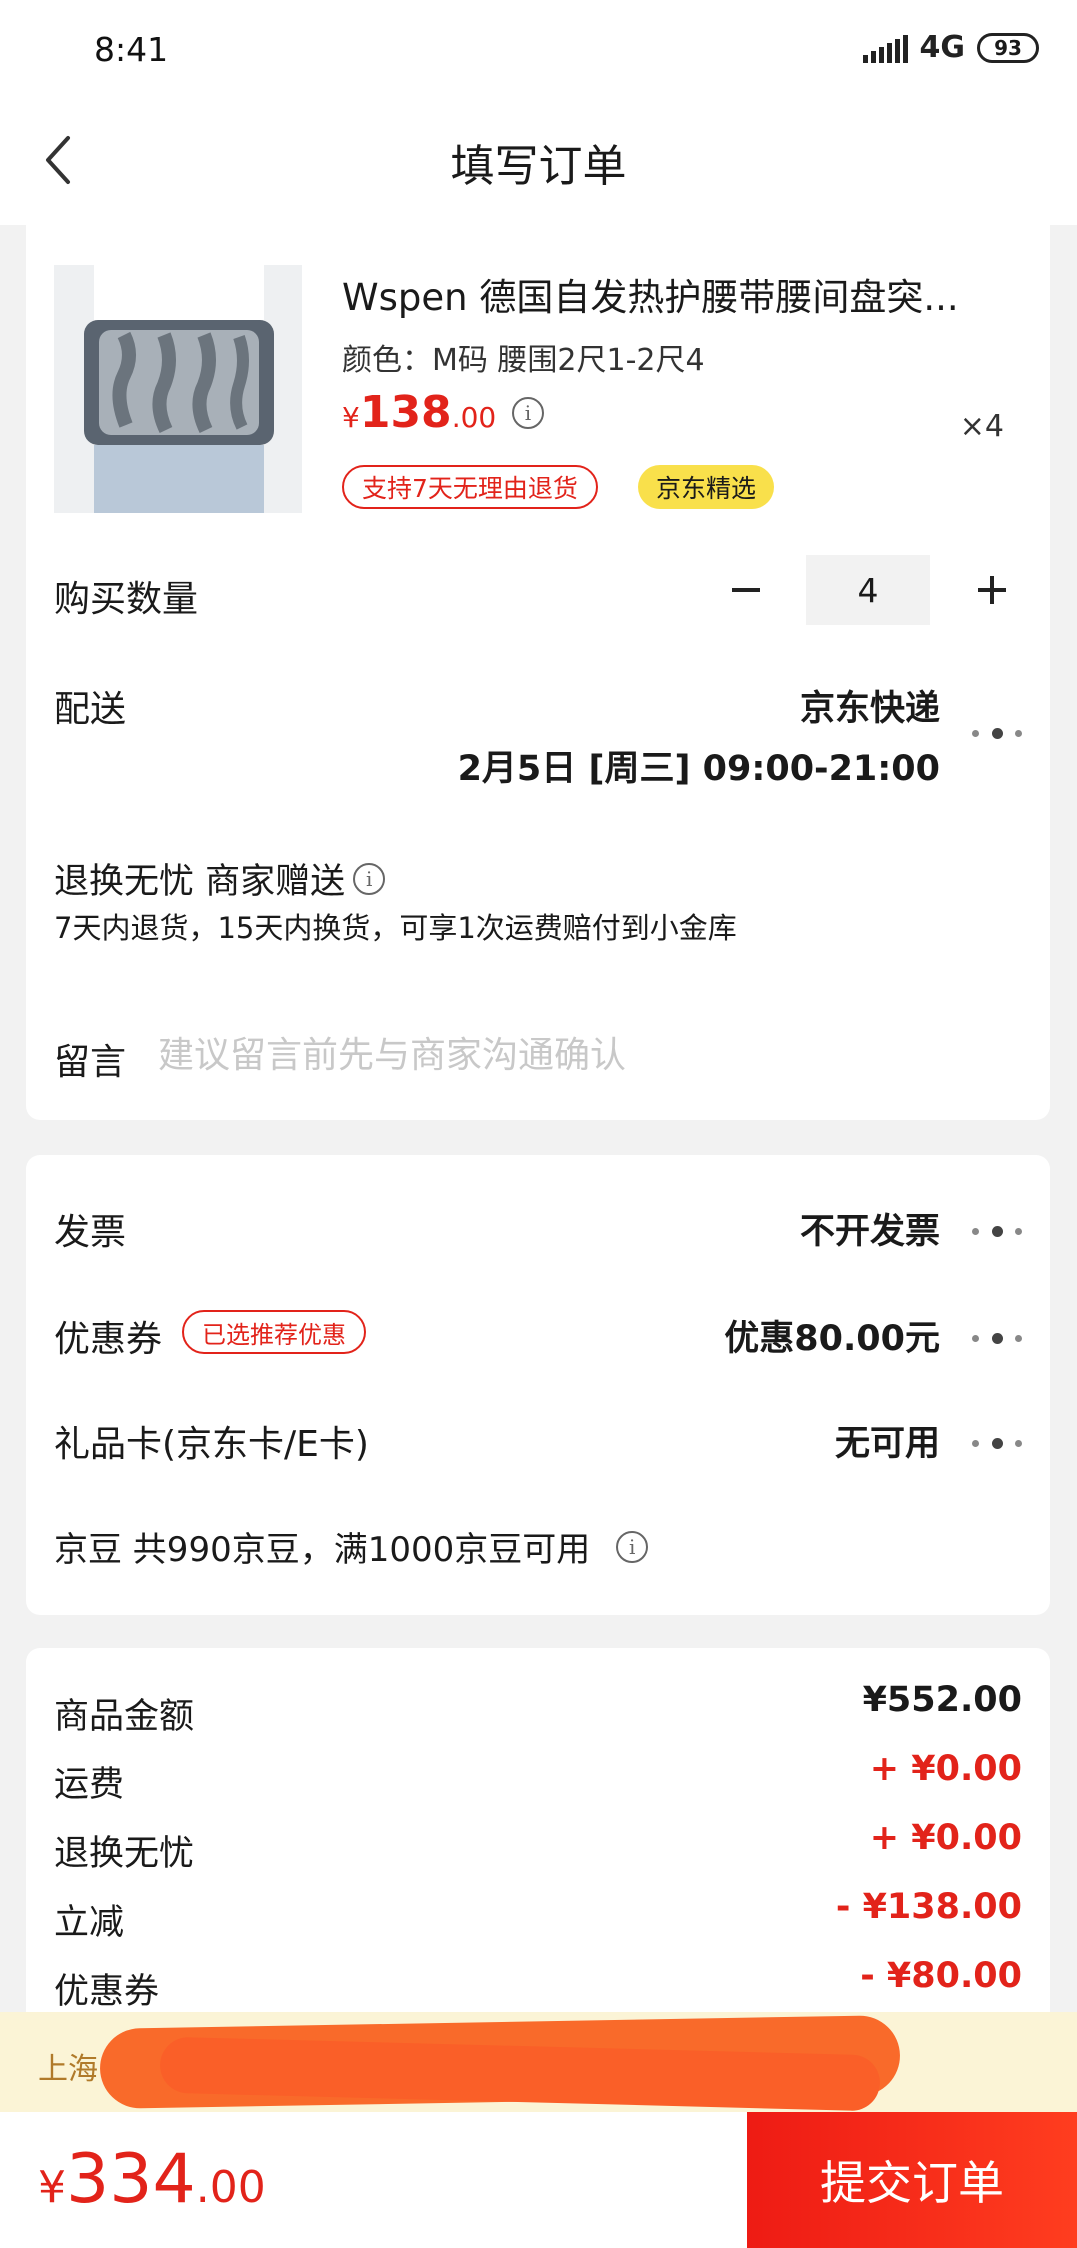 The width and height of the screenshot is (1077, 2248). I want to click on jd-beans-text: 京豆 共990京豆，满1000京豆可用, so click(322, 1550).